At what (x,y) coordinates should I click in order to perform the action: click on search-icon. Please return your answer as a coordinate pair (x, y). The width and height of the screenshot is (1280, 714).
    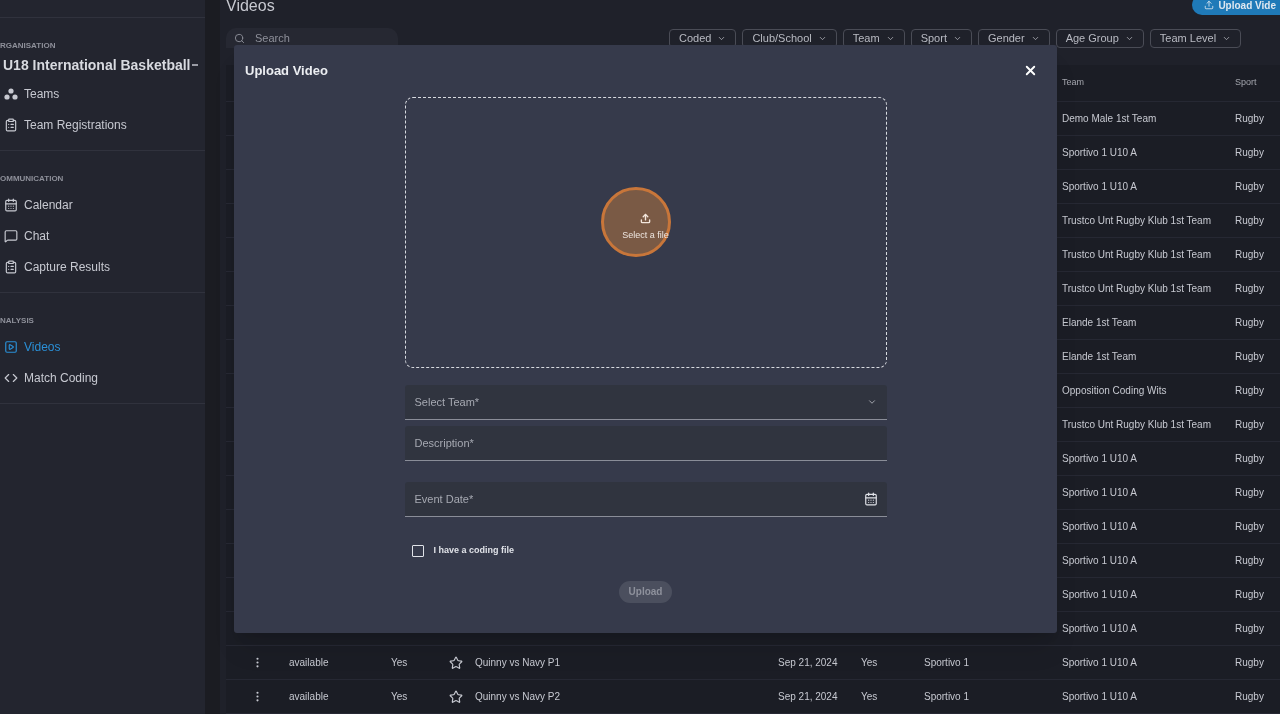
    Looking at the image, I should click on (239, 38).